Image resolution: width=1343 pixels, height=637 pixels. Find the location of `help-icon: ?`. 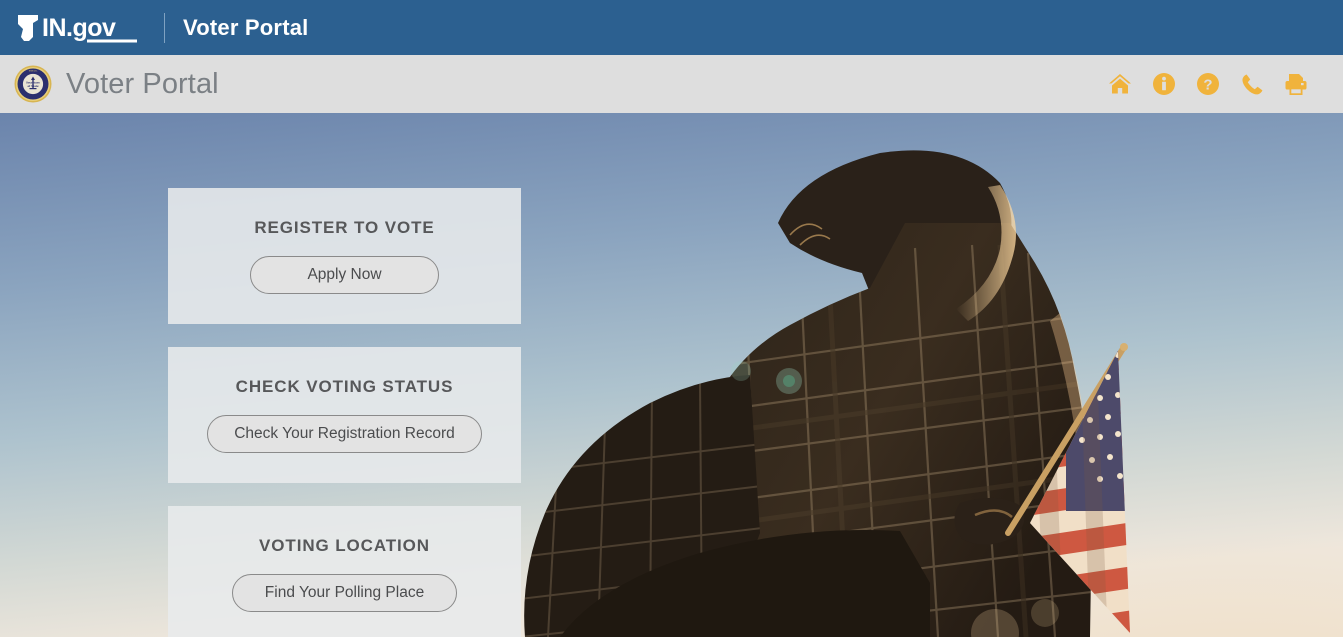

help-icon: ? is located at coordinates (1208, 84).